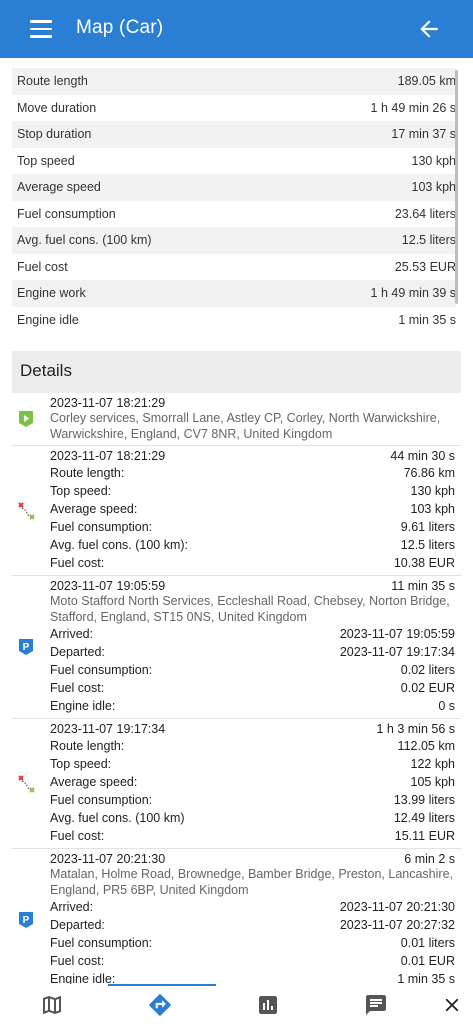 The image size is (473, 1024). I want to click on stat-value: 189.05 km, so click(426, 81).